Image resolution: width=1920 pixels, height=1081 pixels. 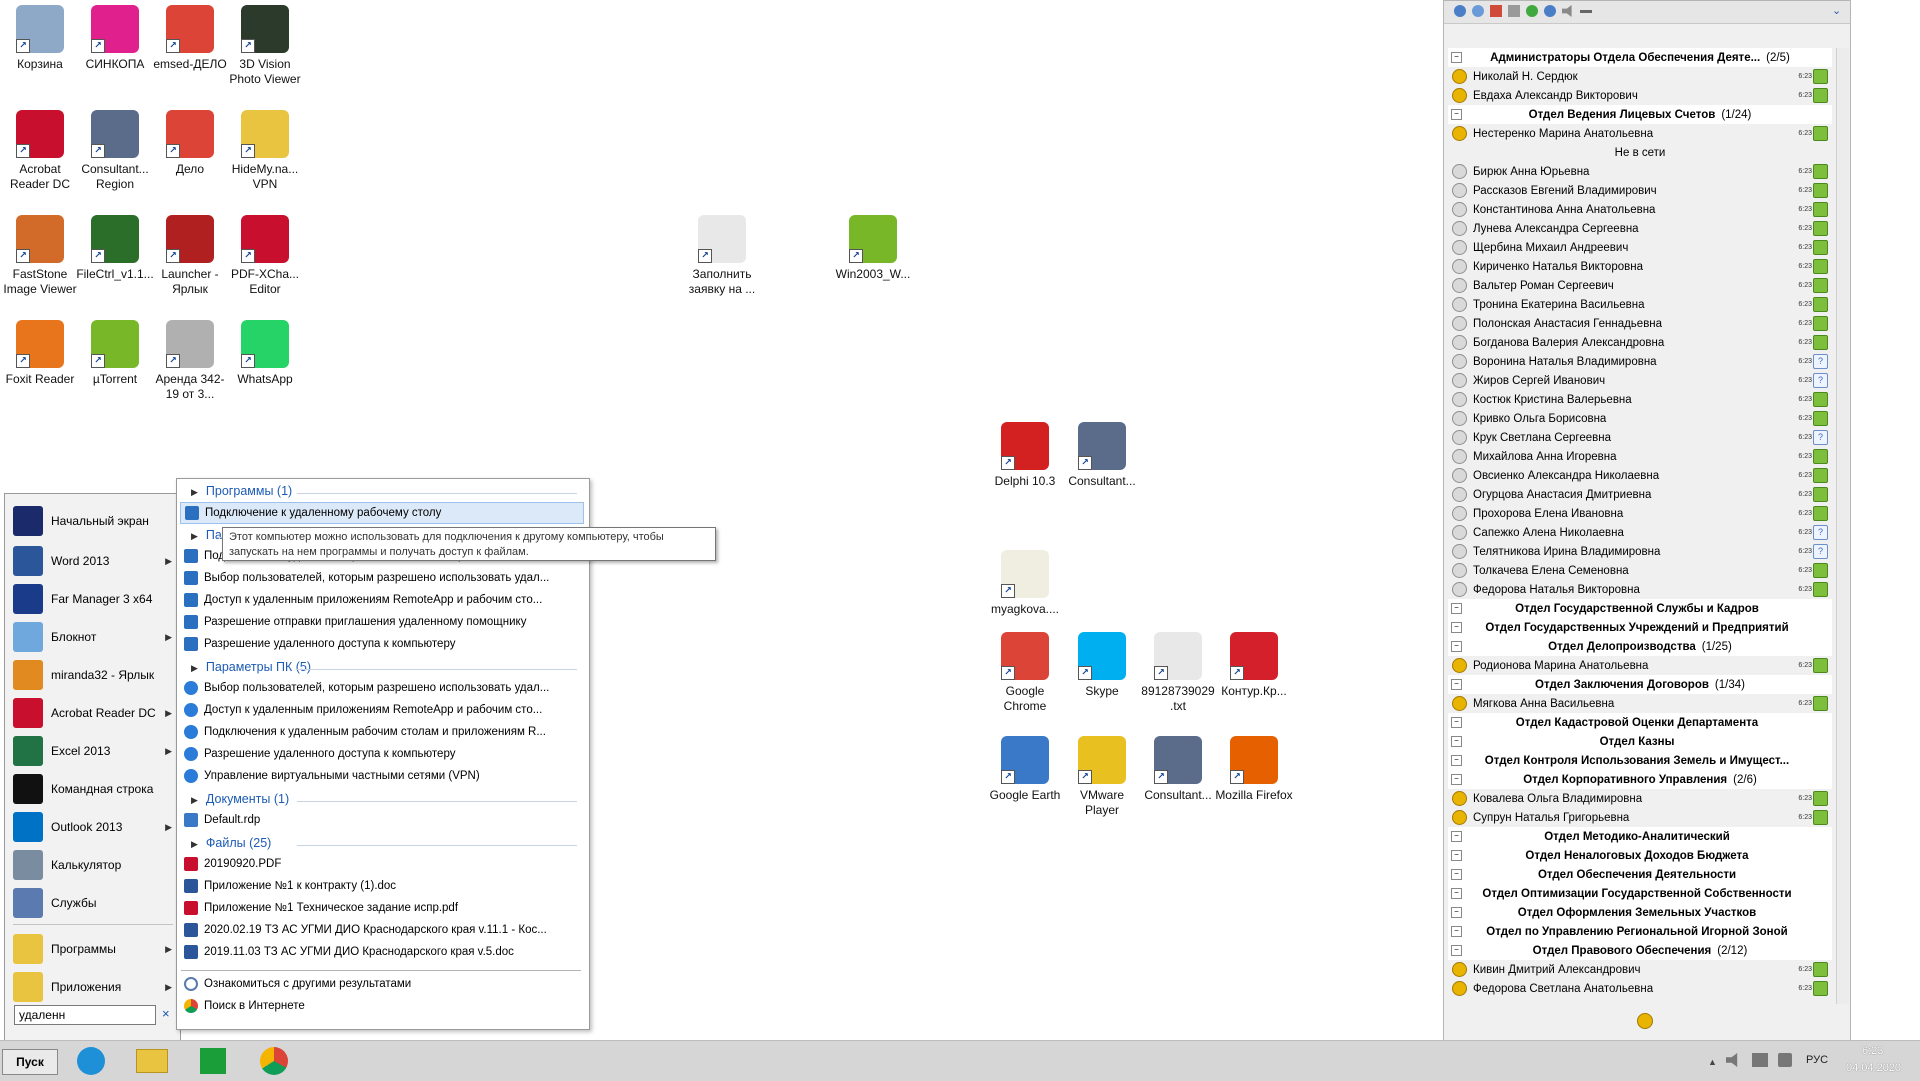 I want to click on desktop-icon: ↗ FastStone Image Viewer, so click(x=40, y=256).